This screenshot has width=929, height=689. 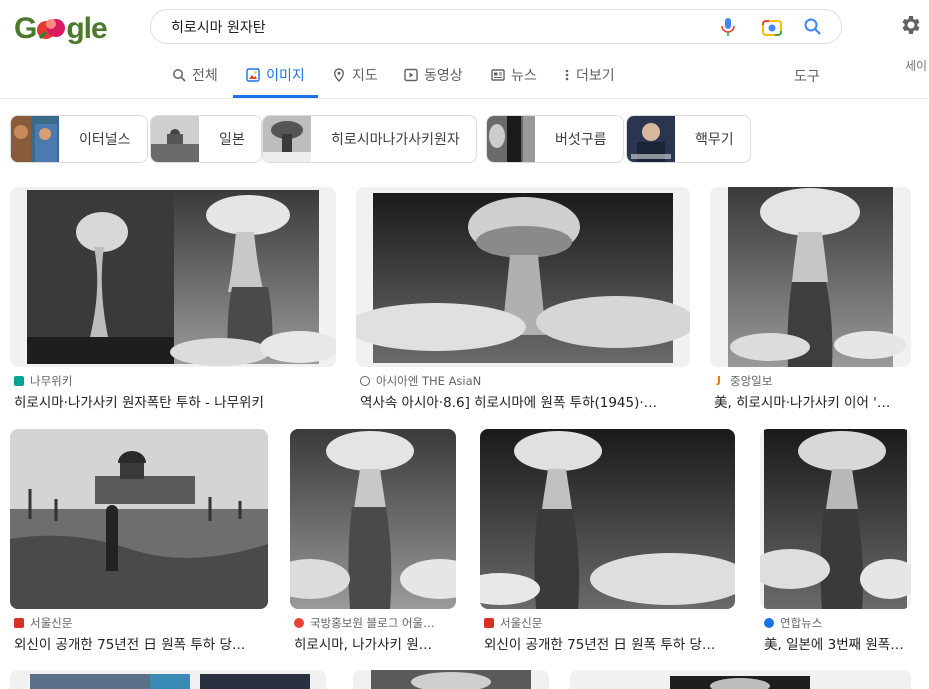 I want to click on tab-label: 이미지, so click(x=285, y=76).